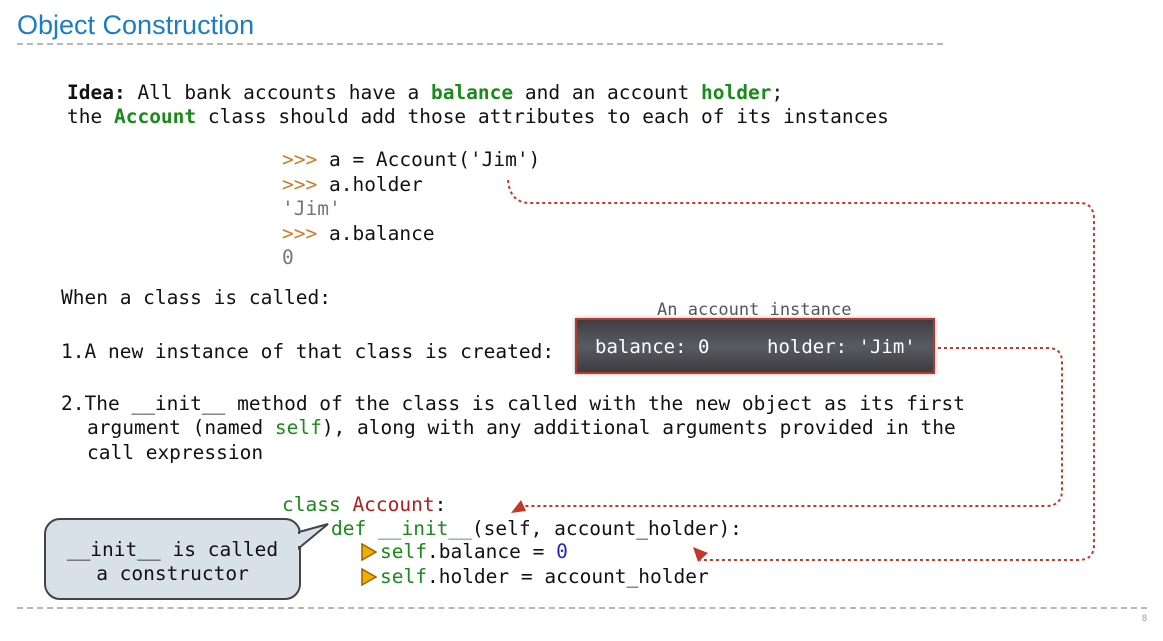 The width and height of the screenshot is (1163, 641). I want to click on callout-pointer, so click(313, 537).